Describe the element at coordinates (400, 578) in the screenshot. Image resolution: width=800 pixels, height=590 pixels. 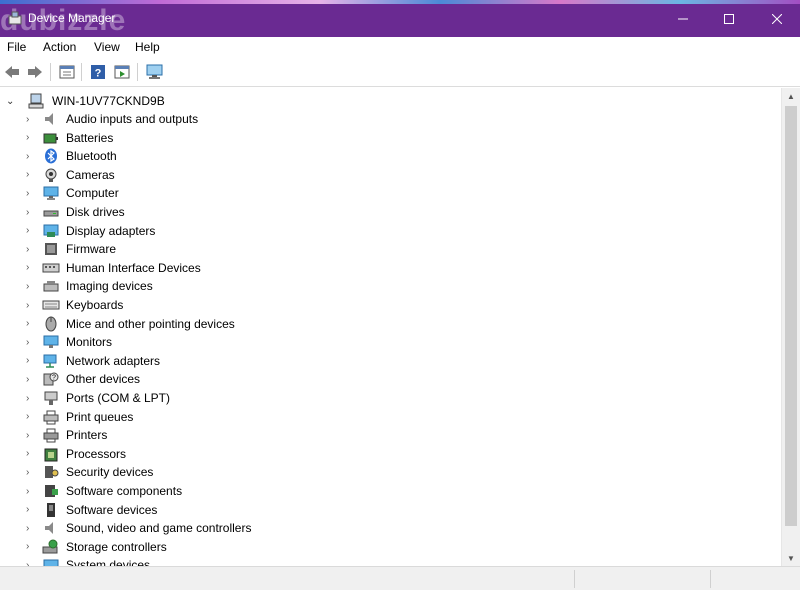
I see `status-bar` at that location.